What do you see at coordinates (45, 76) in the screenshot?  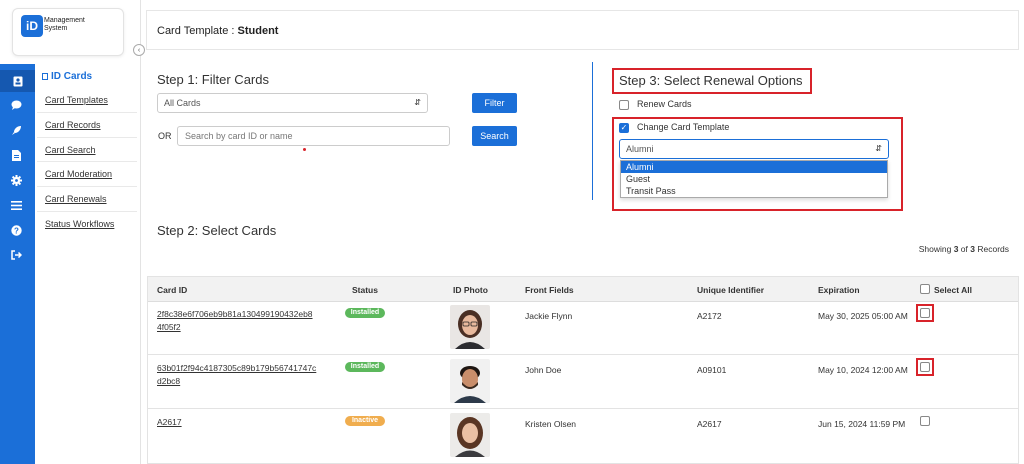 I see `card-icon` at bounding box center [45, 76].